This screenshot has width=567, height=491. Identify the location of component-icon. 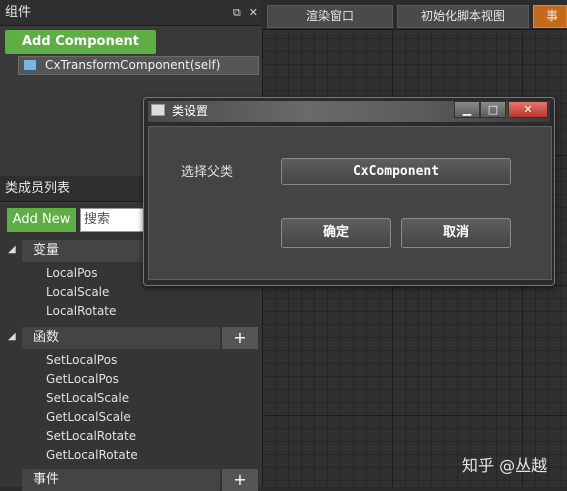
(30, 65).